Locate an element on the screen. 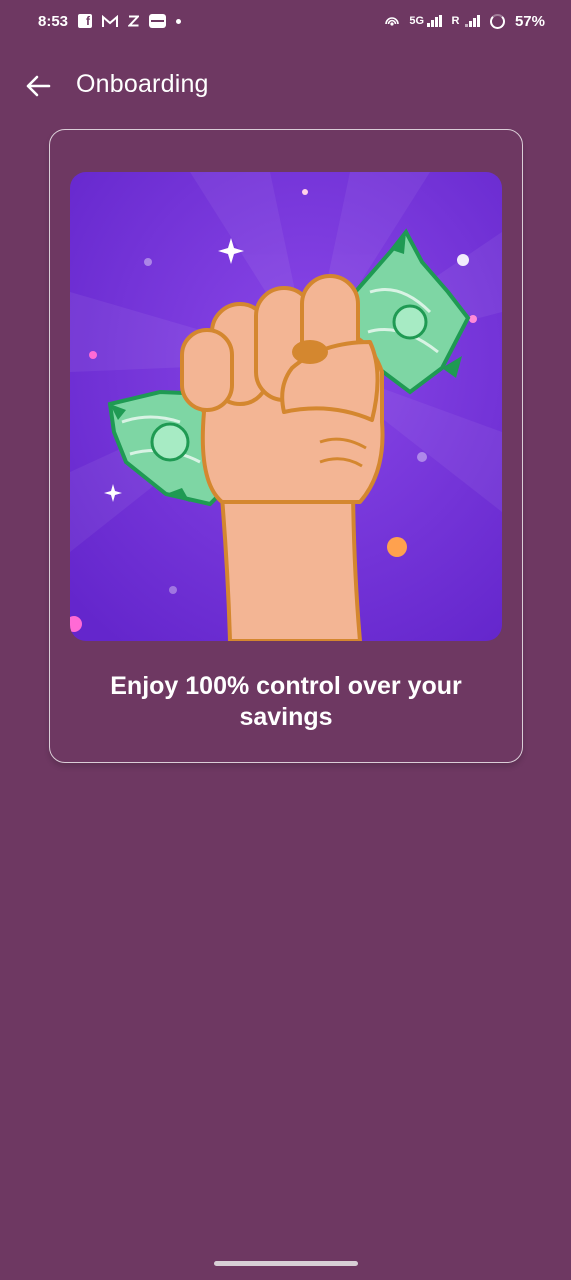  signal-icon is located at coordinates (434, 21).